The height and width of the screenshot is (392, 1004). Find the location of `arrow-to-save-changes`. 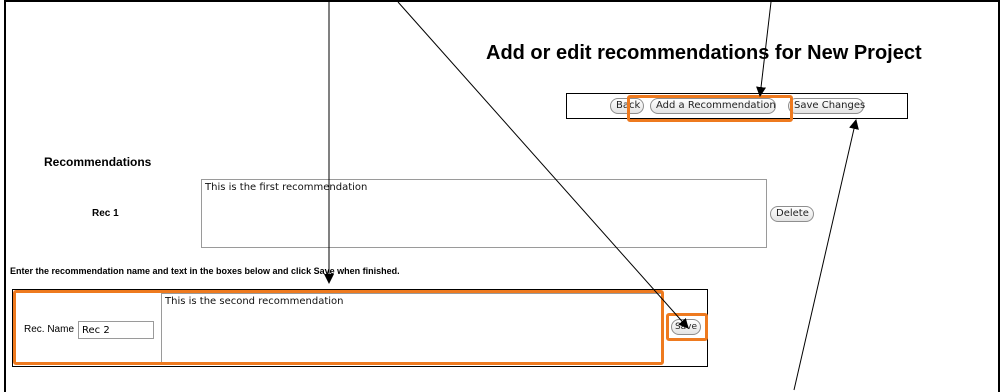

arrow-to-save-changes is located at coordinates (826, 255).